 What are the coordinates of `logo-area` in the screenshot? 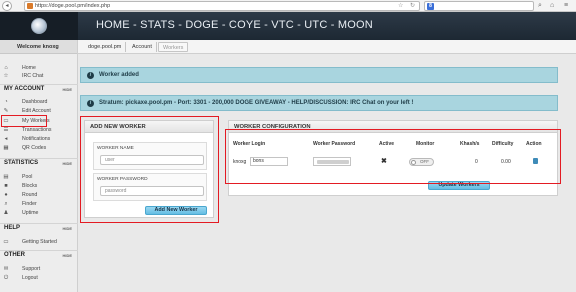 It's located at (39, 26).